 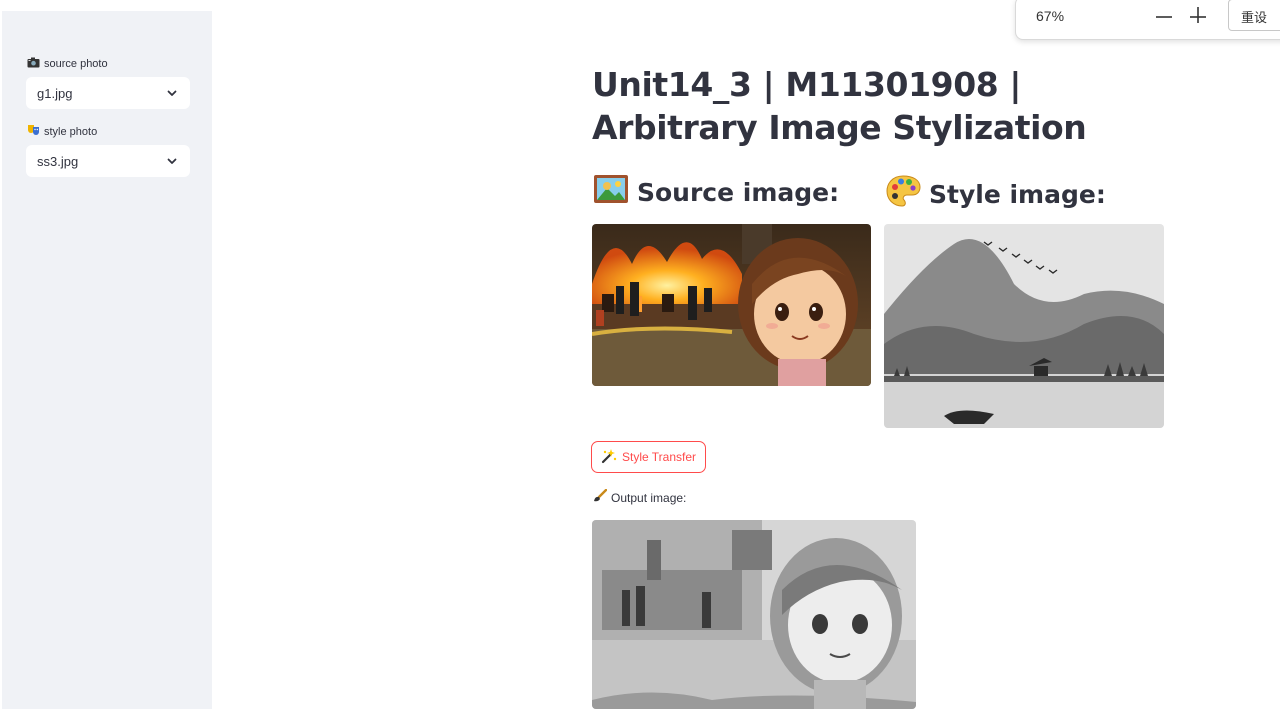 What do you see at coordinates (1024, 326) in the screenshot?
I see `style-image` at bounding box center [1024, 326].